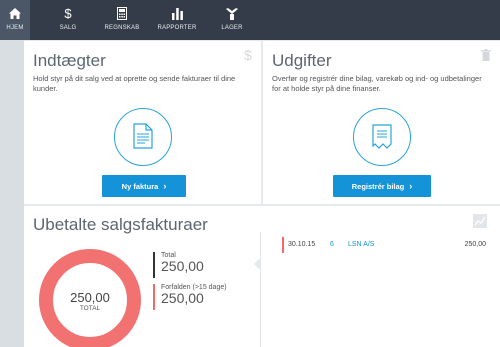 The image size is (500, 347). I want to click on overdue-stat: Forfalden (>15 dage) 250,00, so click(190, 297).